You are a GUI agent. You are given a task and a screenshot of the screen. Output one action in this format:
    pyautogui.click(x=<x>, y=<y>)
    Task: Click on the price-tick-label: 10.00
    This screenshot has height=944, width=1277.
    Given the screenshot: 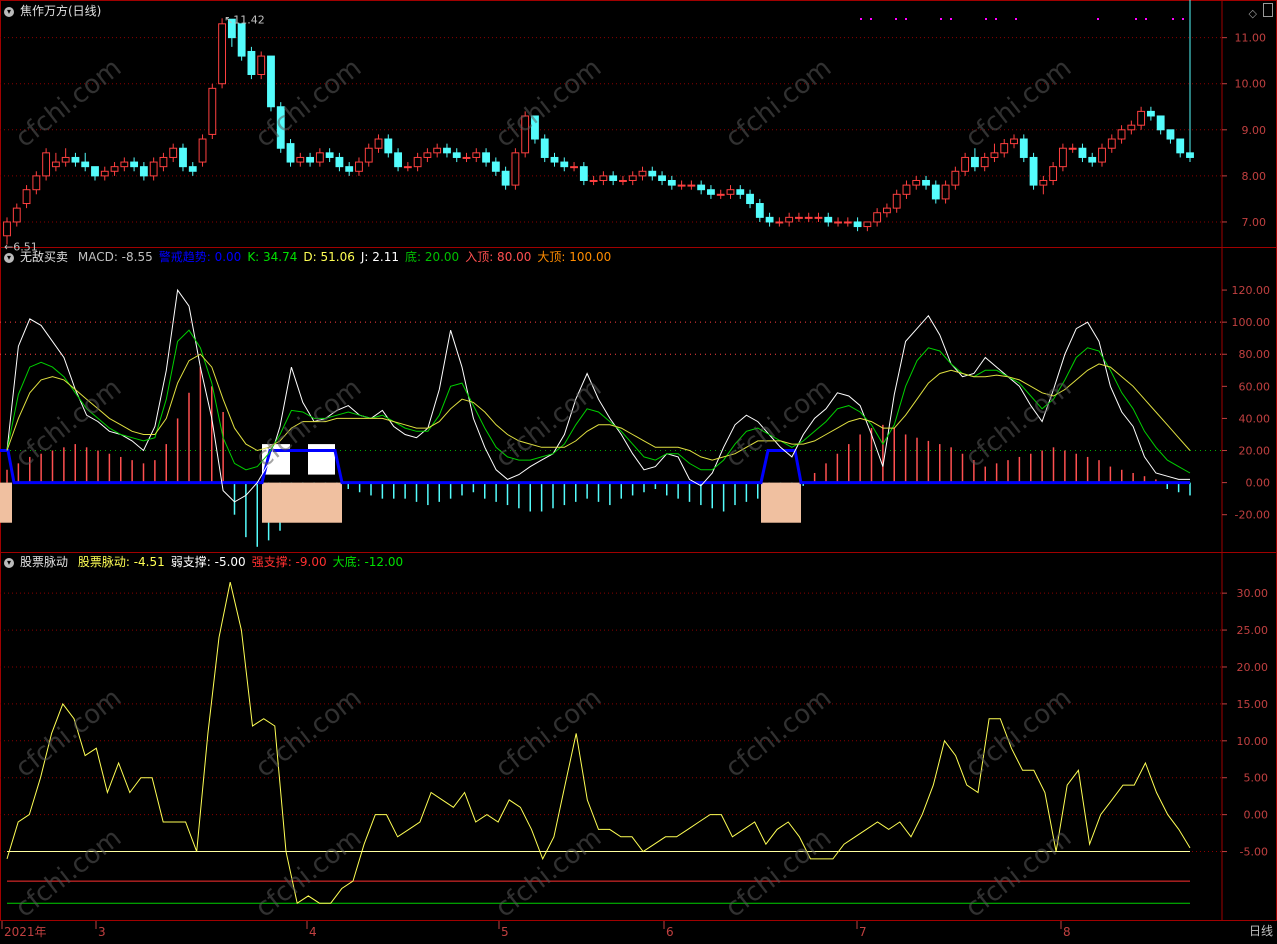 What is the action you would take?
    pyautogui.click(x=1251, y=84)
    